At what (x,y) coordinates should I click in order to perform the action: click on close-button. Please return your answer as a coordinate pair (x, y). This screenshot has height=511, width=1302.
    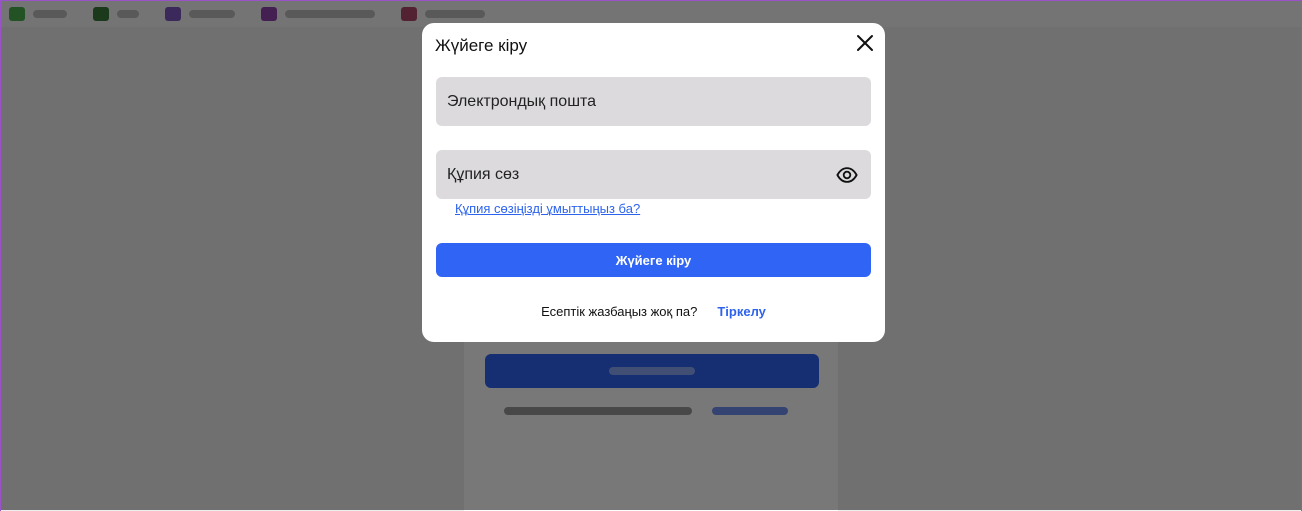
    Looking at the image, I should click on (865, 43).